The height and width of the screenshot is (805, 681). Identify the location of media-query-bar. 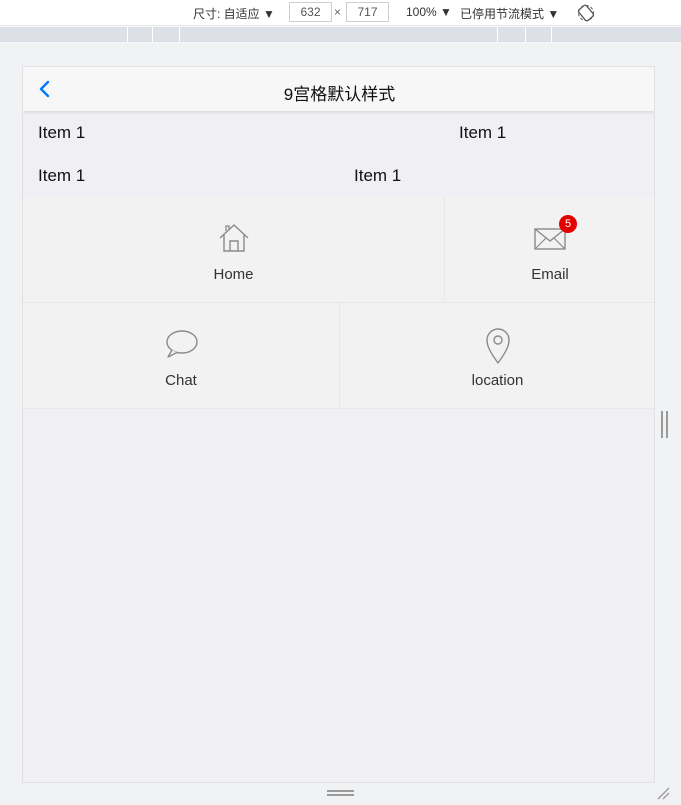
(340, 34).